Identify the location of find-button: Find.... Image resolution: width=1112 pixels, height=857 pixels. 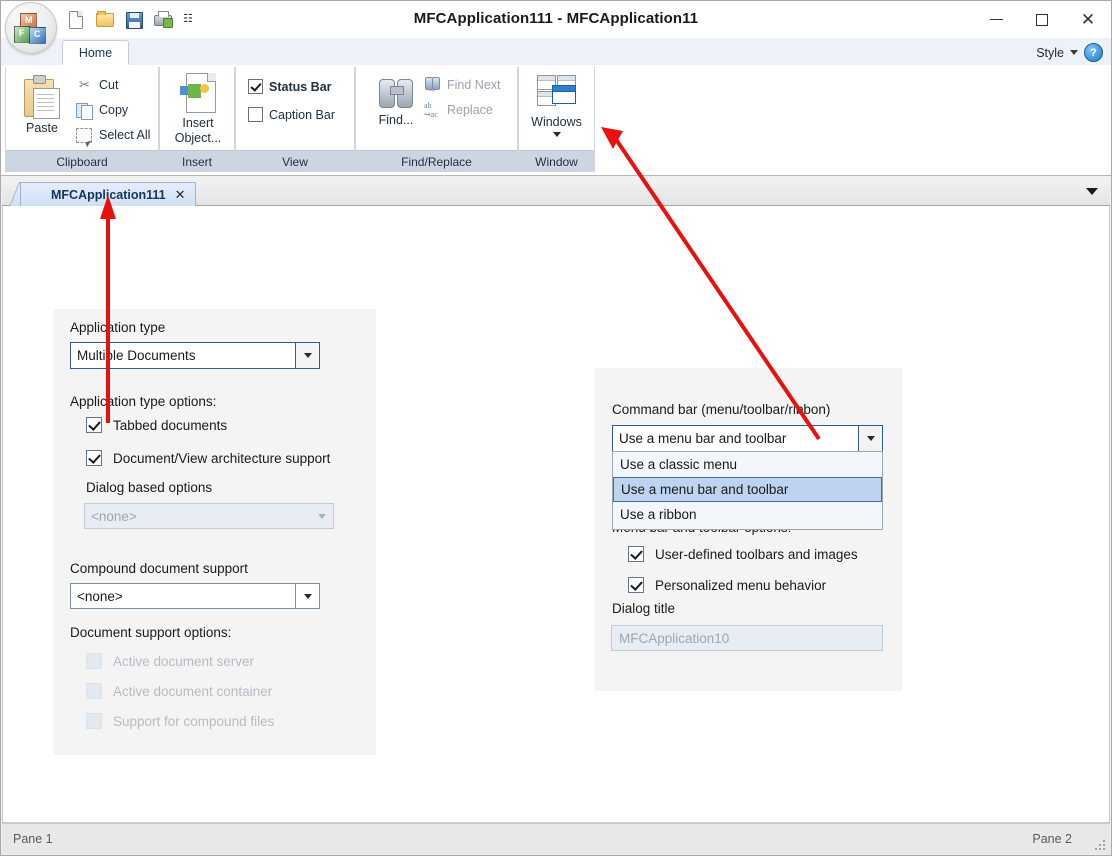
(396, 101).